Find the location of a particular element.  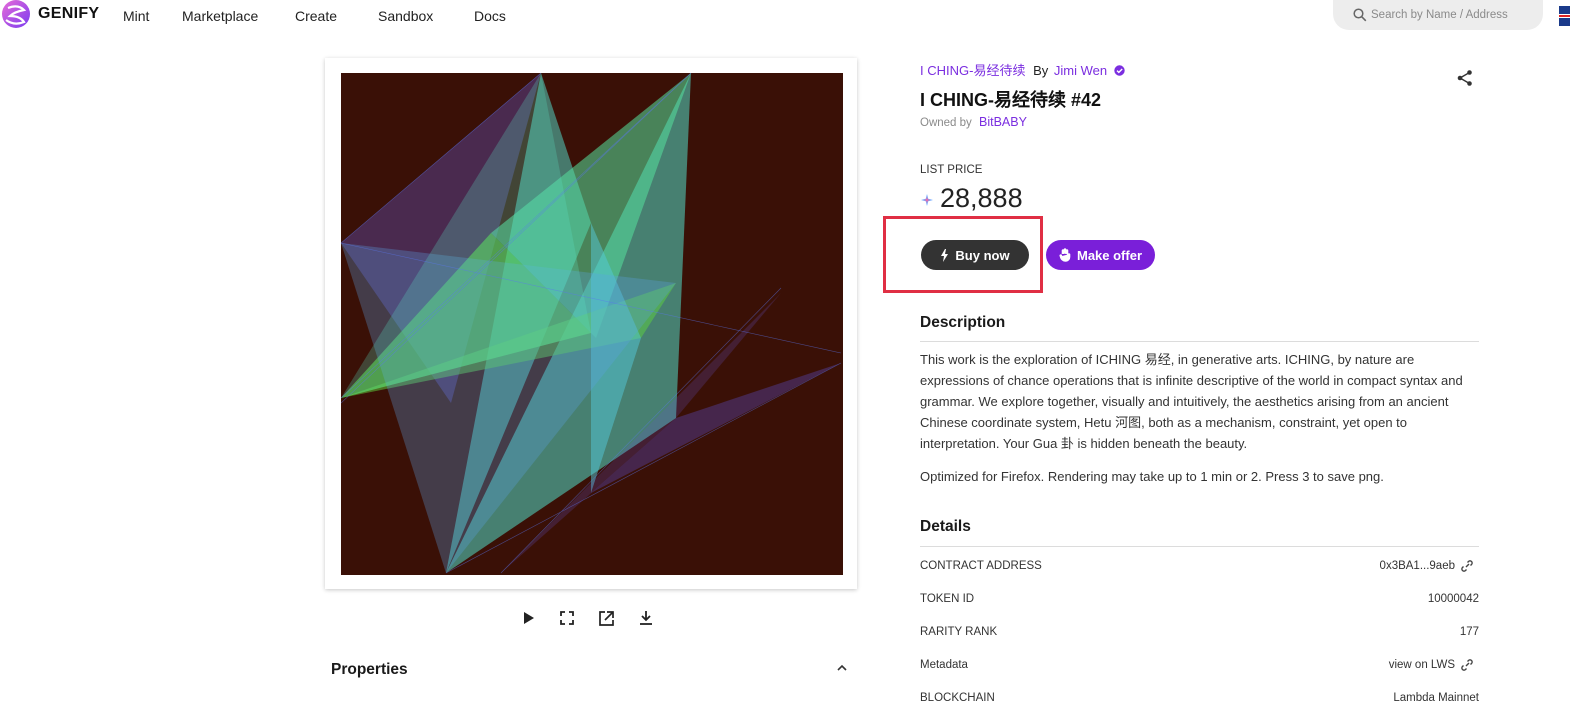

language-flag-icon is located at coordinates (1564, 16).